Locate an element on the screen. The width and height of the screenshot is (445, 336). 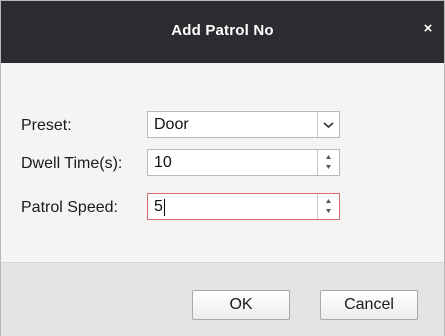
close-icon: × is located at coordinates (428, 29).